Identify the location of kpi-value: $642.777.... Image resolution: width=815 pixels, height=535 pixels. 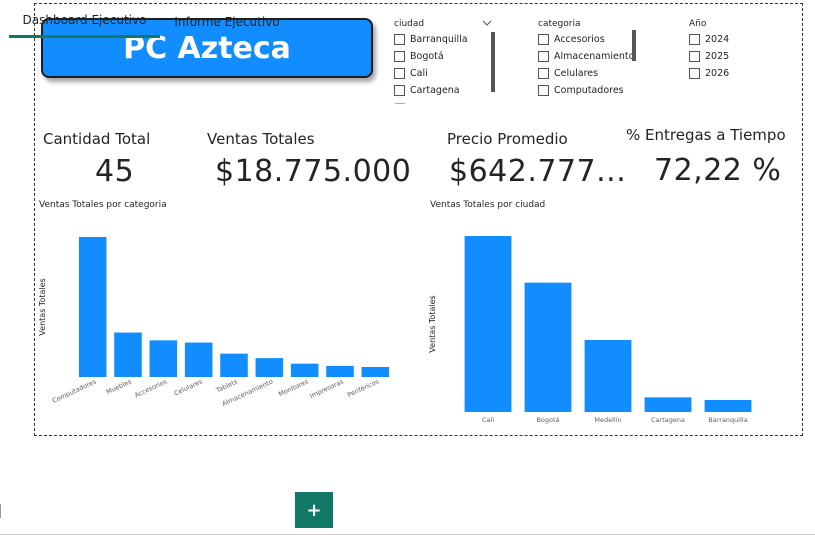
(538, 171).